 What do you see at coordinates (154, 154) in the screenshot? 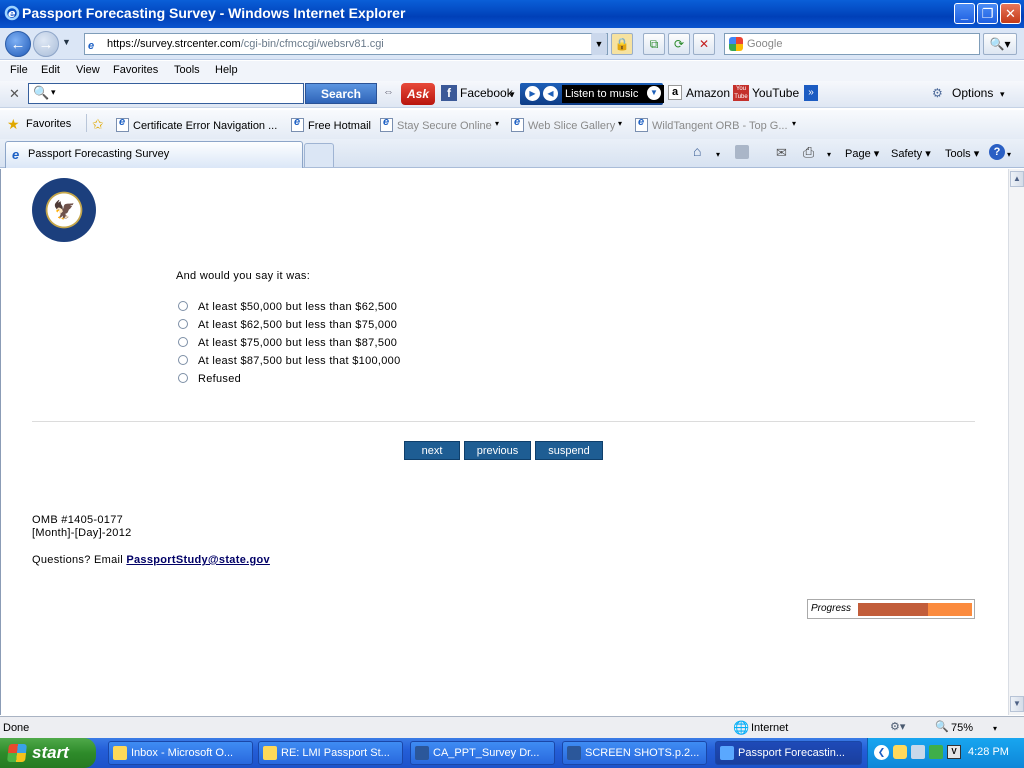
I see `tab-passport-survey: e Passport Forecasting Survey` at bounding box center [154, 154].